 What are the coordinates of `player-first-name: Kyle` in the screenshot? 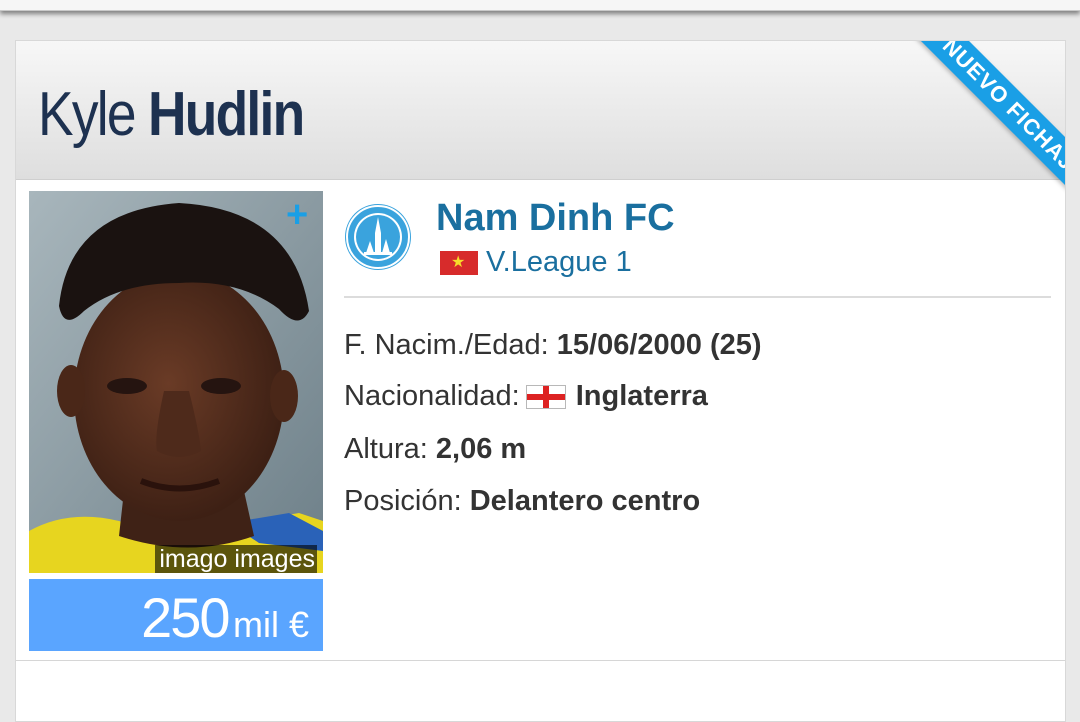 It's located at (87, 114).